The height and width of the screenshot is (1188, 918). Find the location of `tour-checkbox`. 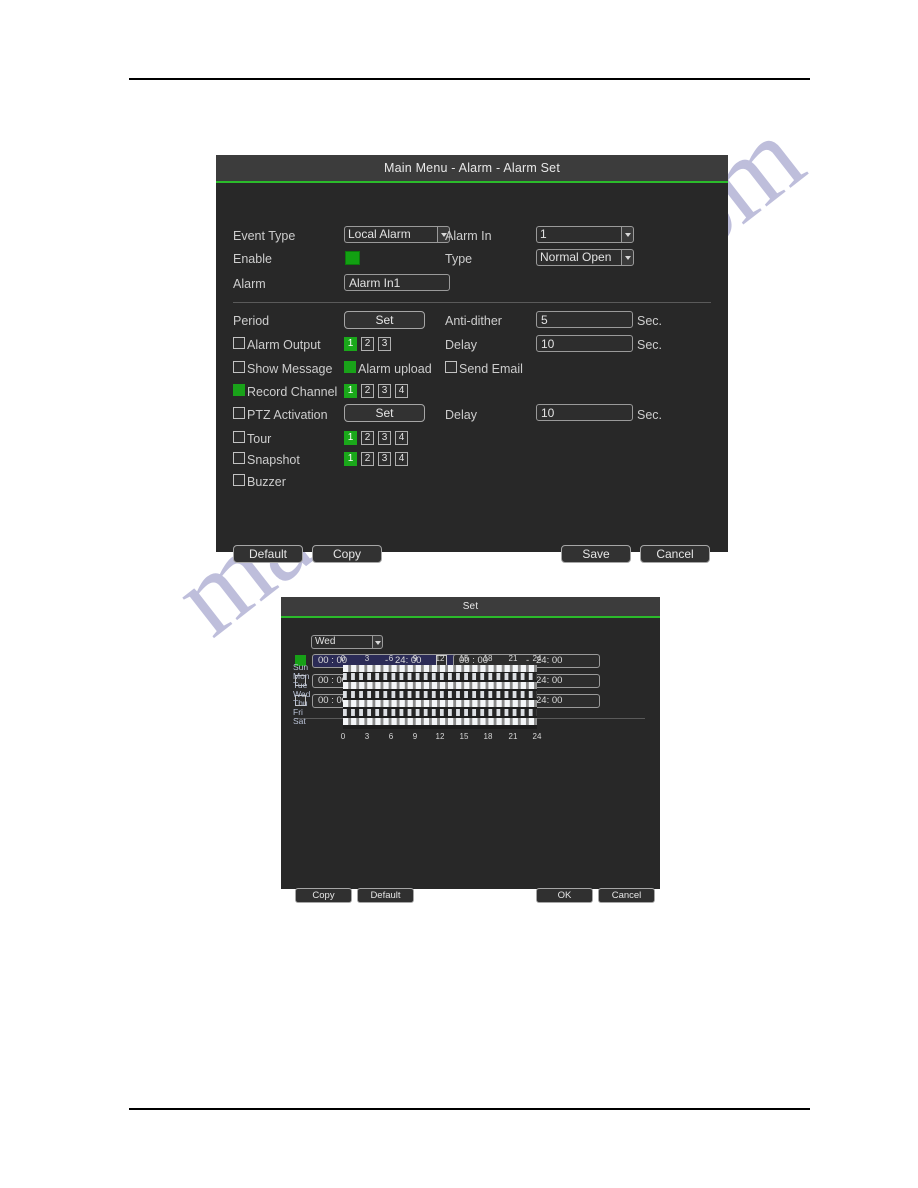

tour-checkbox is located at coordinates (239, 436).